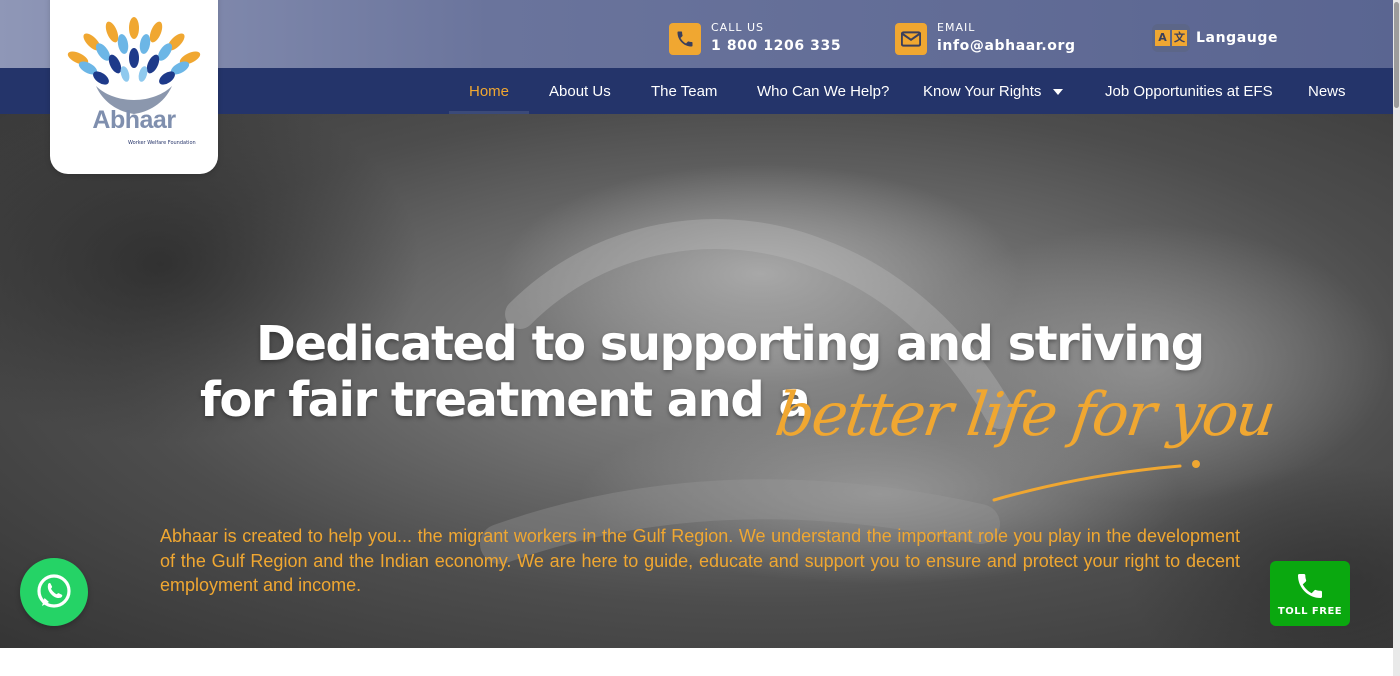 The image size is (1400, 676). I want to click on email-address: info@abhaar.org, so click(1006, 46).